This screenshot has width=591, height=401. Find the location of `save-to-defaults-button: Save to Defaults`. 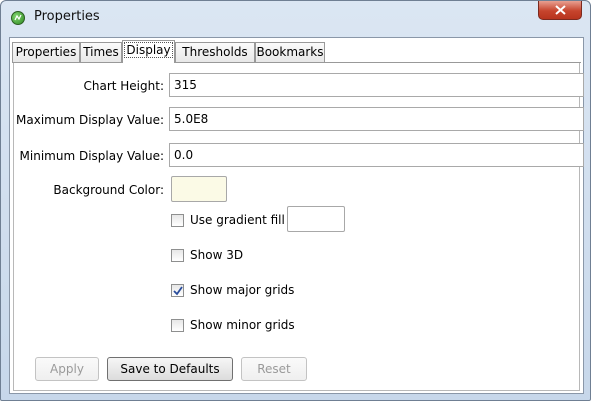

save-to-defaults-button: Save to Defaults is located at coordinates (170, 369).